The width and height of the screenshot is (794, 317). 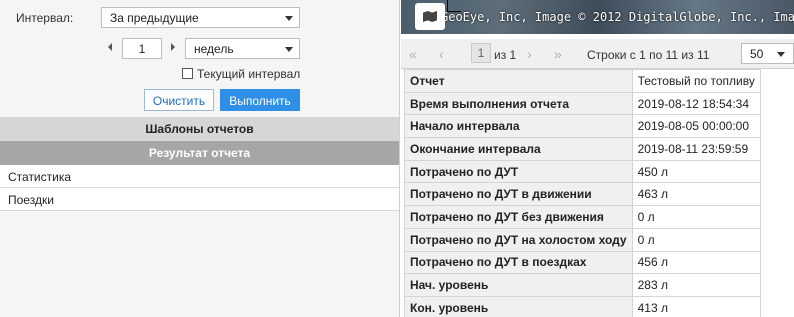 I want to click on table-row: Потрачено по ДУТ в движении 463 л, so click(x=582, y=194).